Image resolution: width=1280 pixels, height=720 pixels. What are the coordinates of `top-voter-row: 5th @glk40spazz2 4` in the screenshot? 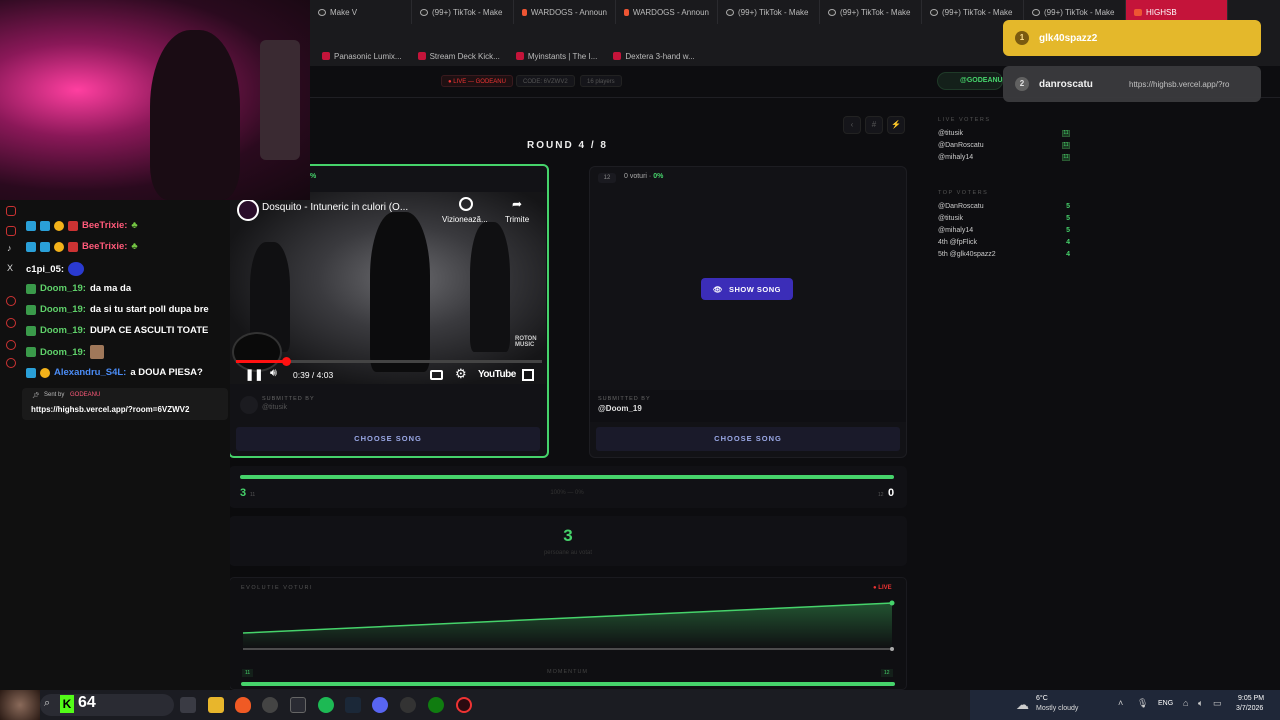 It's located at (1004, 257).